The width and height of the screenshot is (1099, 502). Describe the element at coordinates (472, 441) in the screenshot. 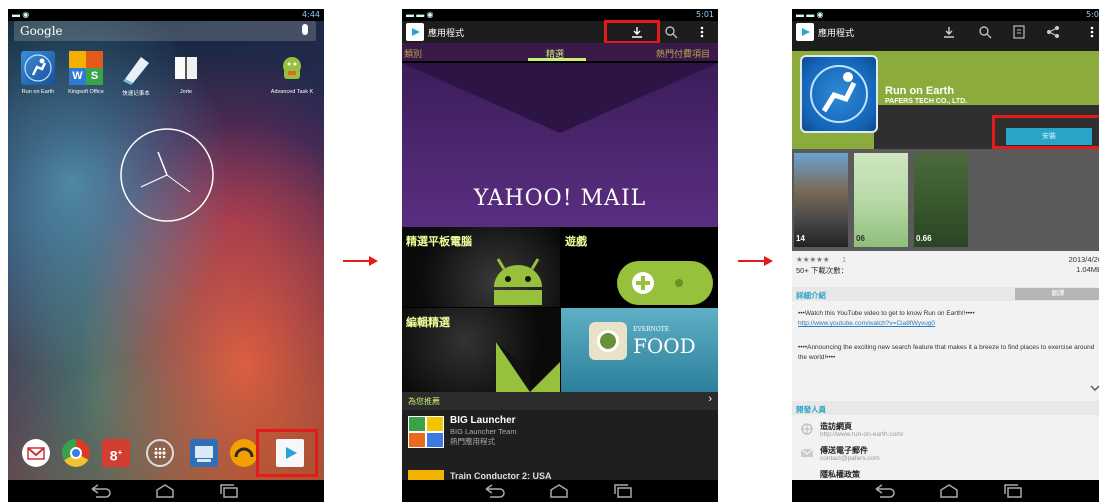

I see `featured-app-category: 熱門應用程式` at that location.